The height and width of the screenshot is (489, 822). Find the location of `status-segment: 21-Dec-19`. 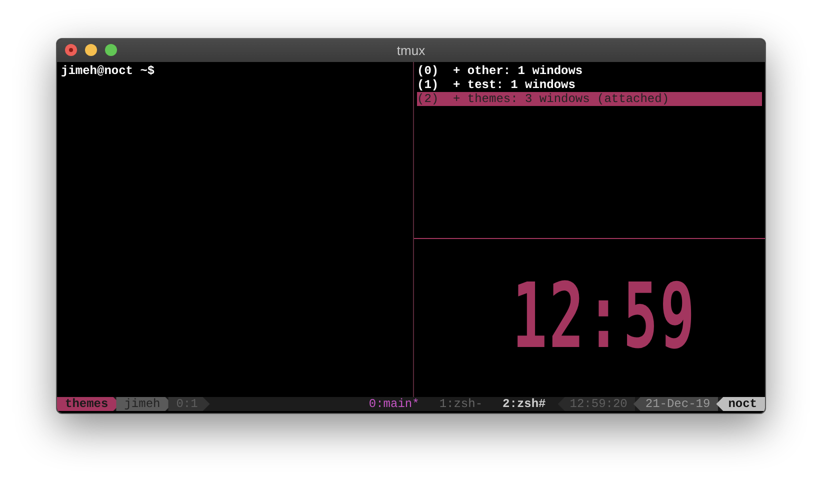

status-segment: 21-Dec-19 is located at coordinates (675, 404).